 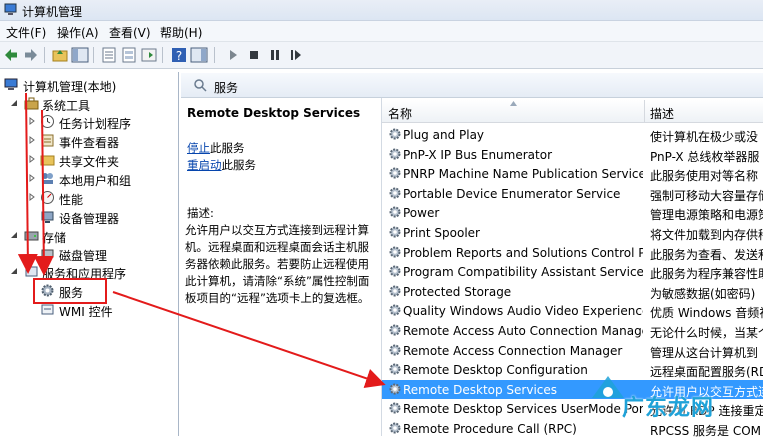 What do you see at coordinates (204, 165) in the screenshot?
I see `restart-service-link: 重启动` at bounding box center [204, 165].